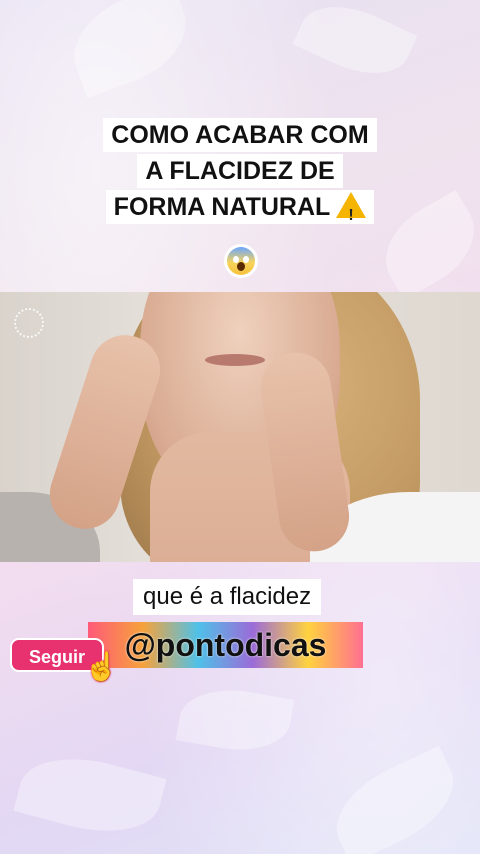  Describe the element at coordinates (222, 207) in the screenshot. I see `title-line-3-text: FORMA NATURAL` at that location.